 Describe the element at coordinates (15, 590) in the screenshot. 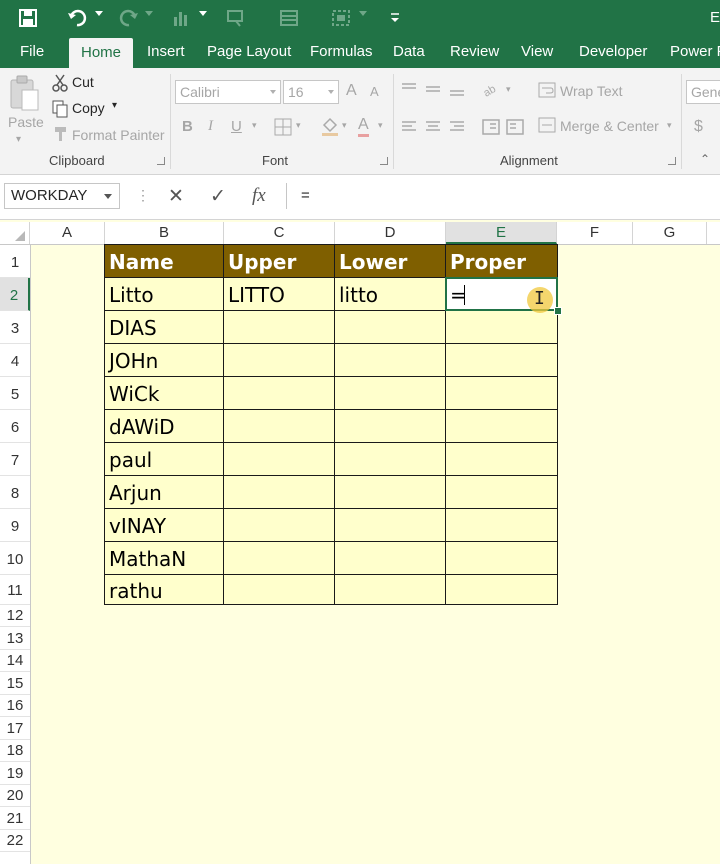

I see `row-header-11: 11` at that location.